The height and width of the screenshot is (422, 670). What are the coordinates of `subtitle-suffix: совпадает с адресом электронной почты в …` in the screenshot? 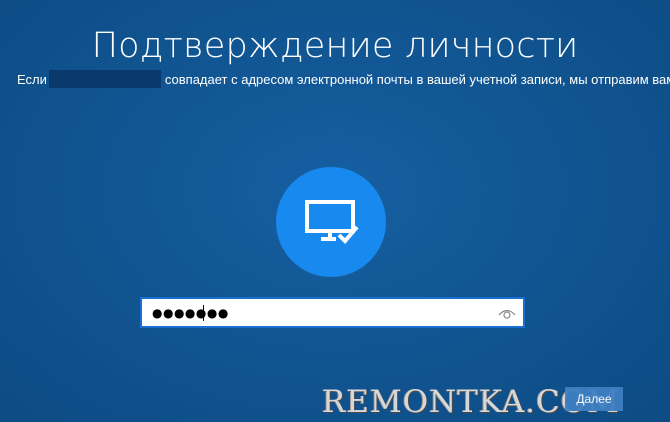 It's located at (417, 79).